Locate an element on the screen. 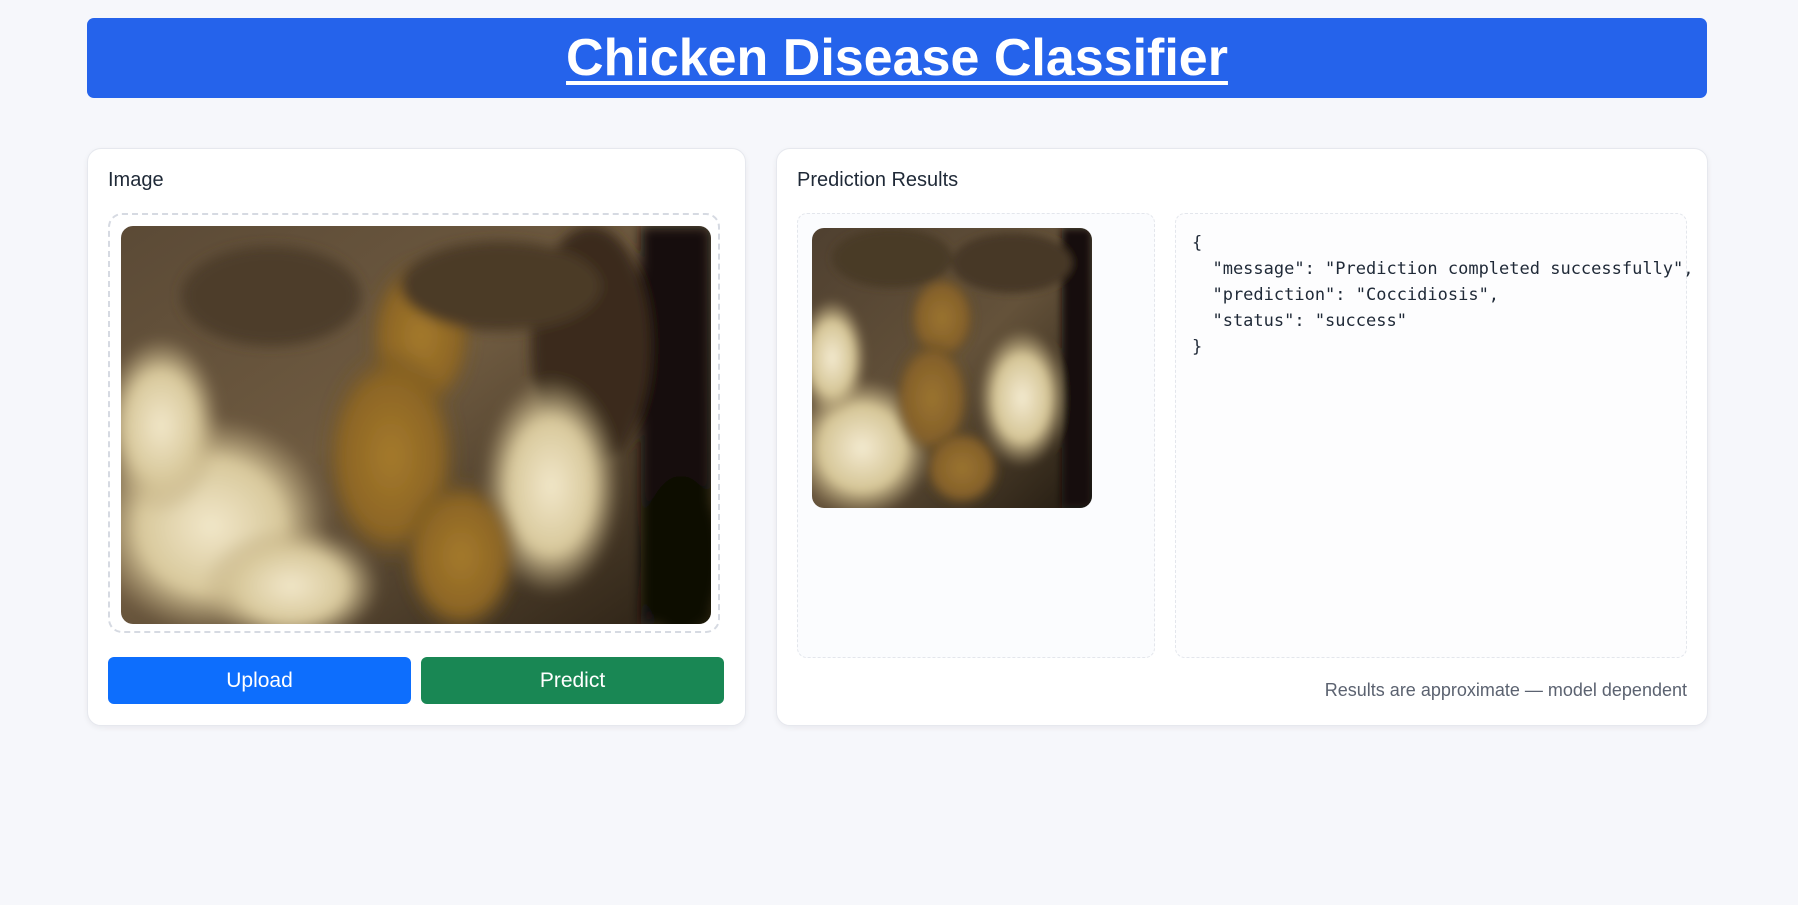 The width and height of the screenshot is (1798, 905). uploaded-image-graphic is located at coordinates (416, 425).